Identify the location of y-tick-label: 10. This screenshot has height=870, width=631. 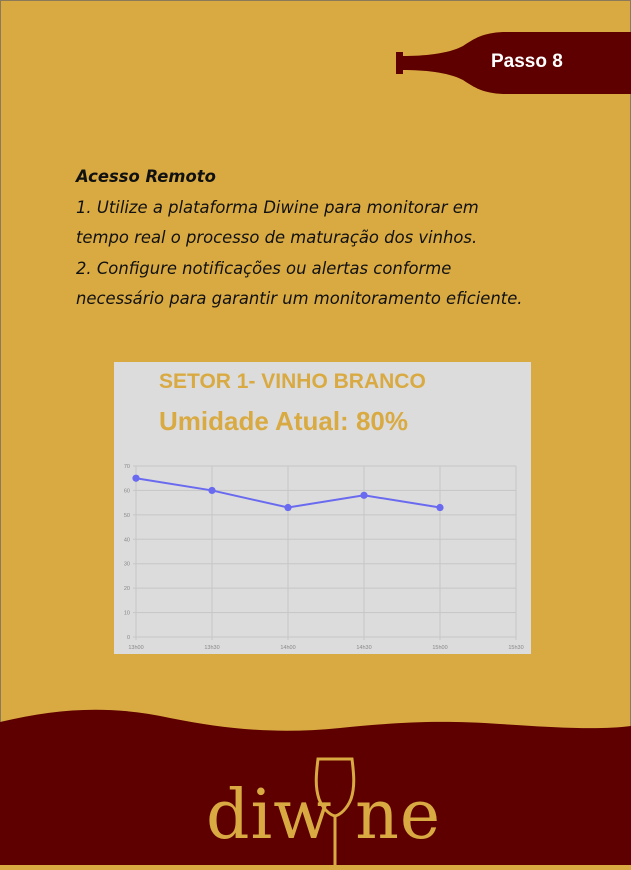
(127, 614).